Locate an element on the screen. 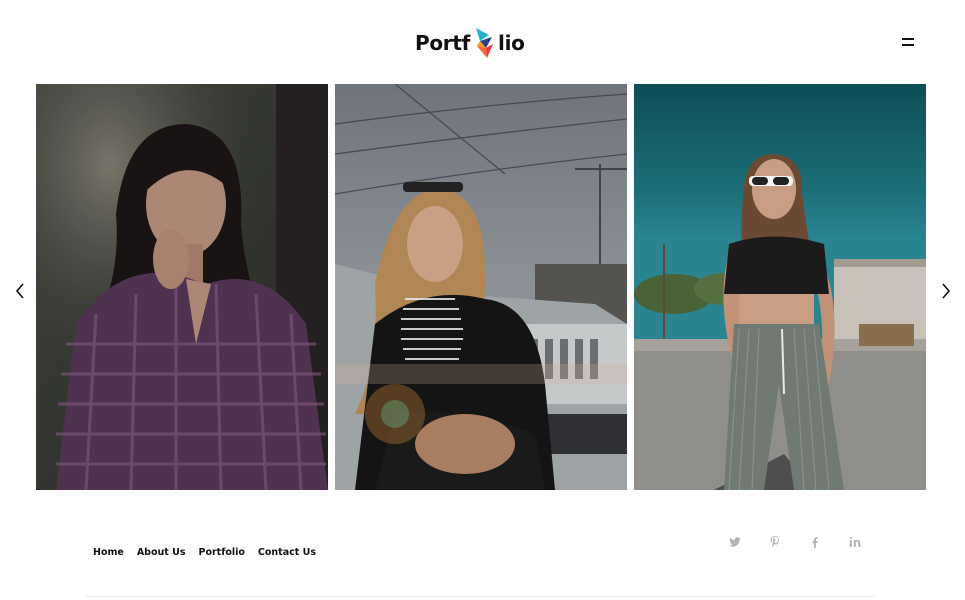  menu-bar-bottom is located at coordinates (908, 45).